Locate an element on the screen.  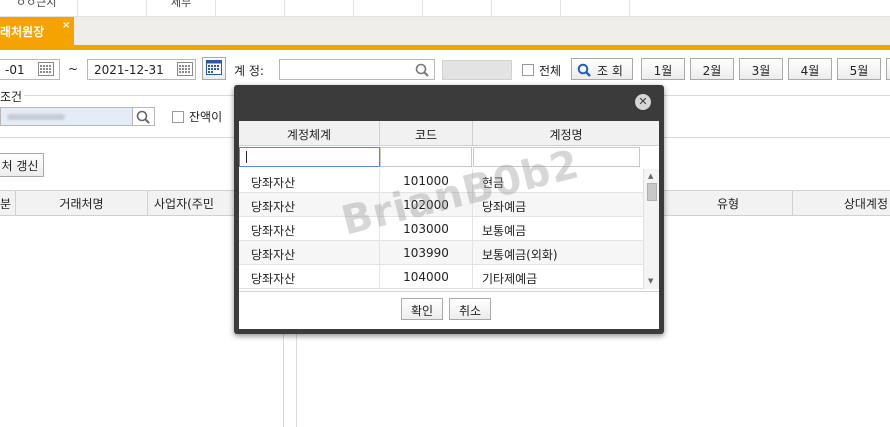
refresh-button: 처 갱신 is located at coordinates (22, 165).